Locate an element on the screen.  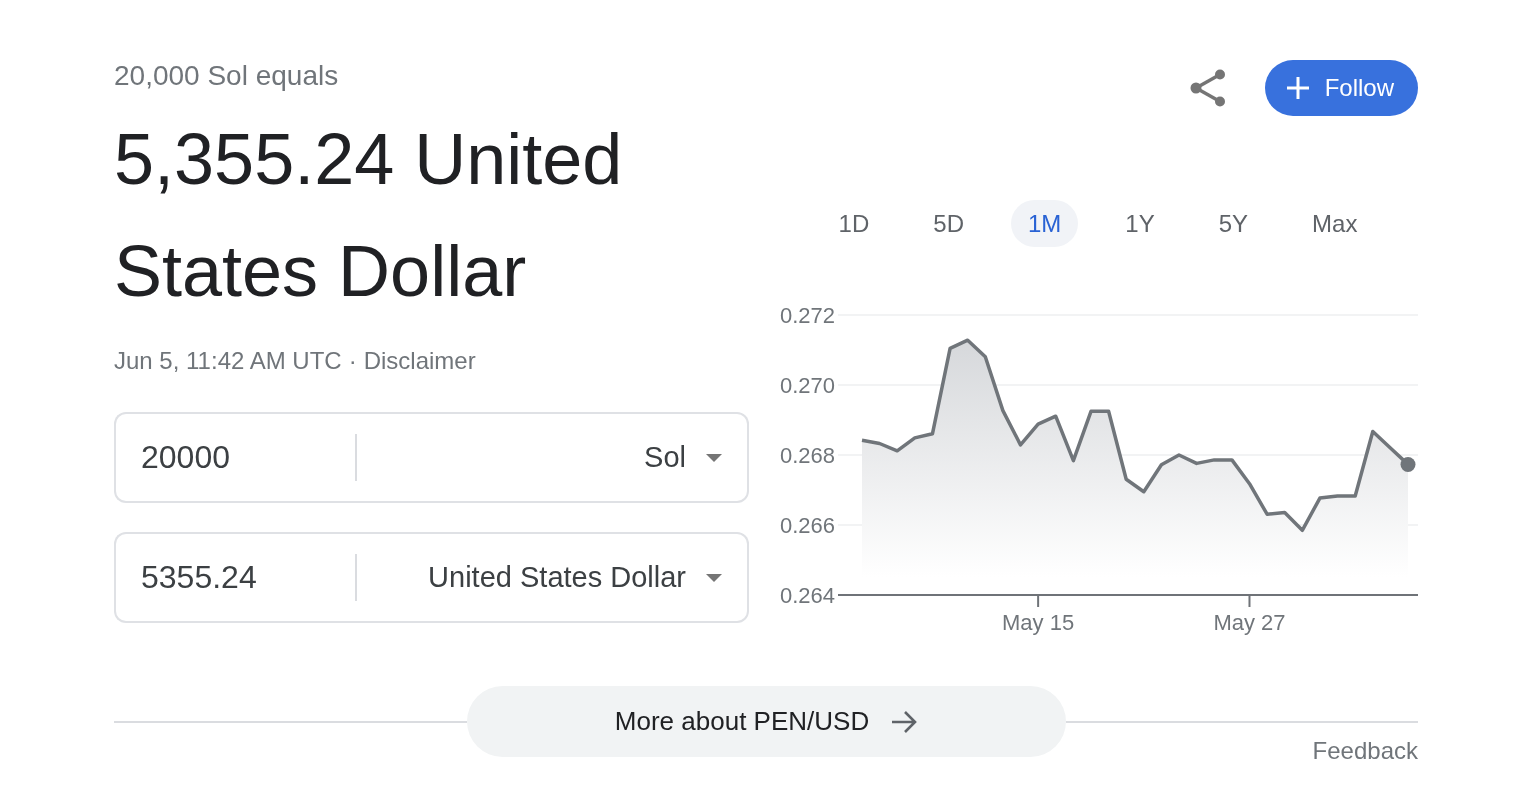
y-axis-label: 0.272 is located at coordinates (807, 315).